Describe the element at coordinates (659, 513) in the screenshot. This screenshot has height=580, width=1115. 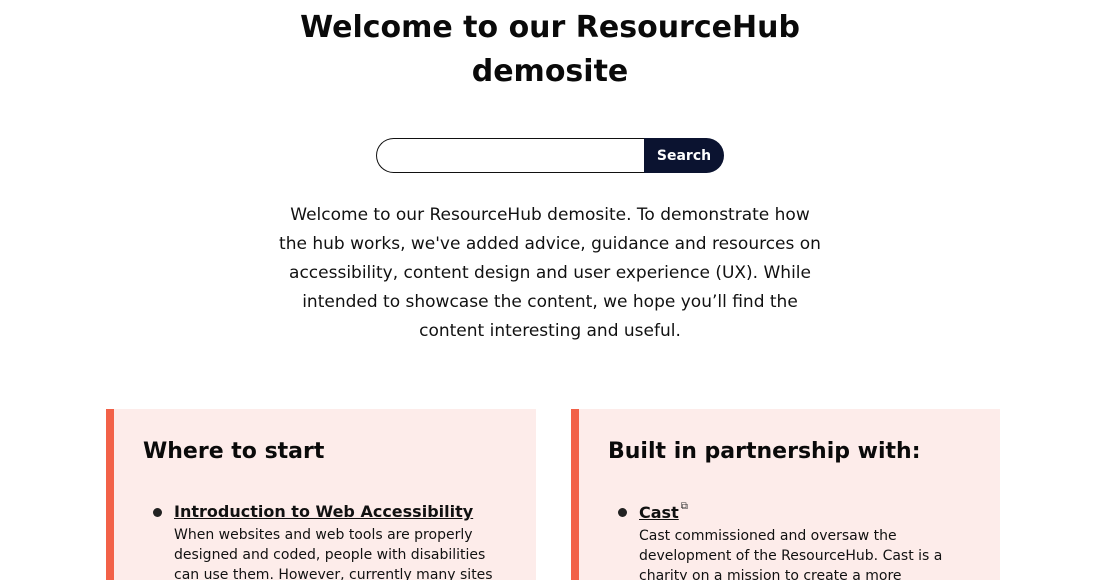
I see `cast-link: Cast` at that location.